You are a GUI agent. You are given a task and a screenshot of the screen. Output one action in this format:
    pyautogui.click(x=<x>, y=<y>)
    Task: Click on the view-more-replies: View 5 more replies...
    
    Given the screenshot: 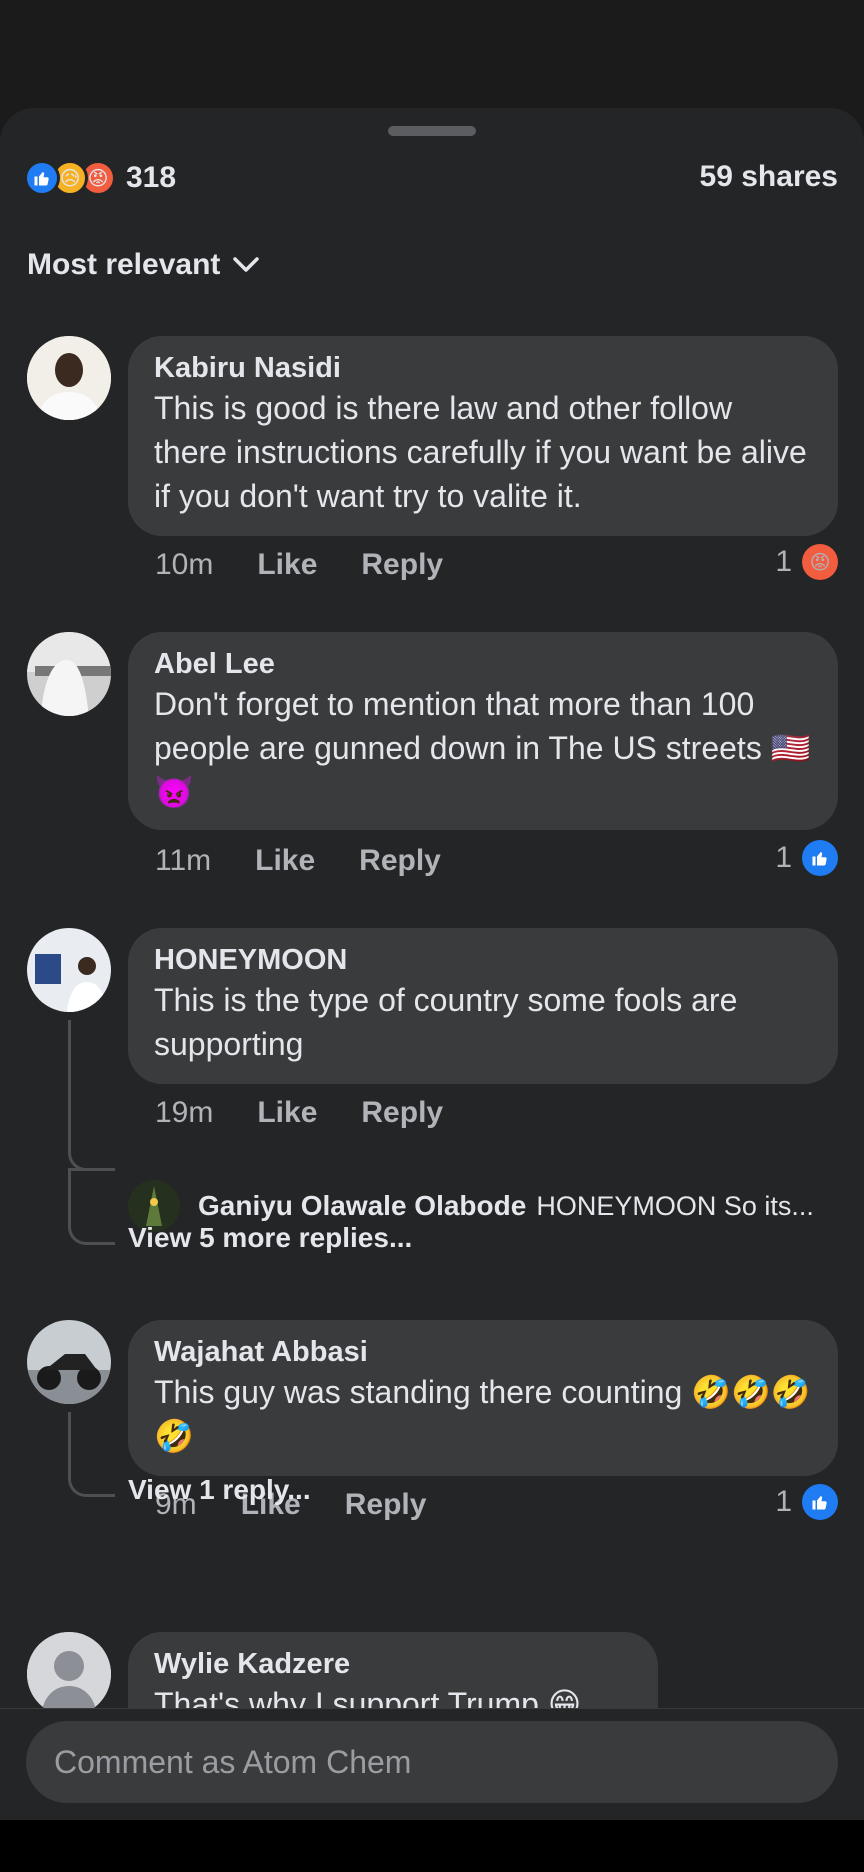 What is the action you would take?
    pyautogui.click(x=270, y=1238)
    